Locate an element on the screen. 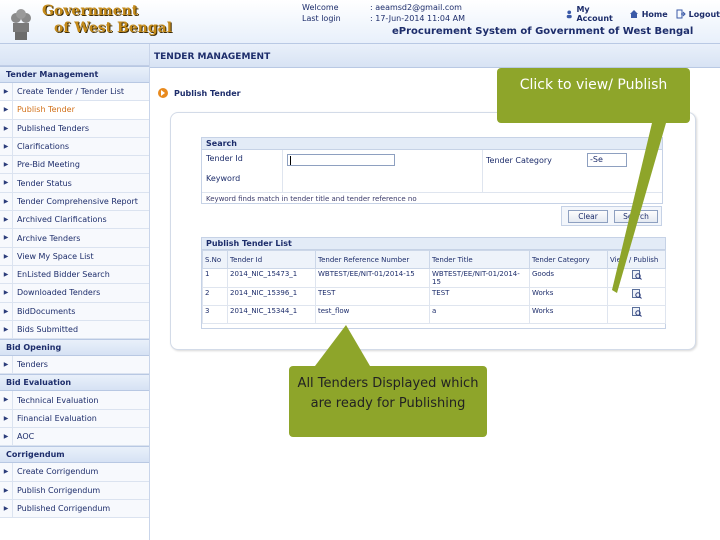 This screenshot has height=540, width=720. sidebar-item-label: Downloaded Tenders is located at coordinates (59, 293).